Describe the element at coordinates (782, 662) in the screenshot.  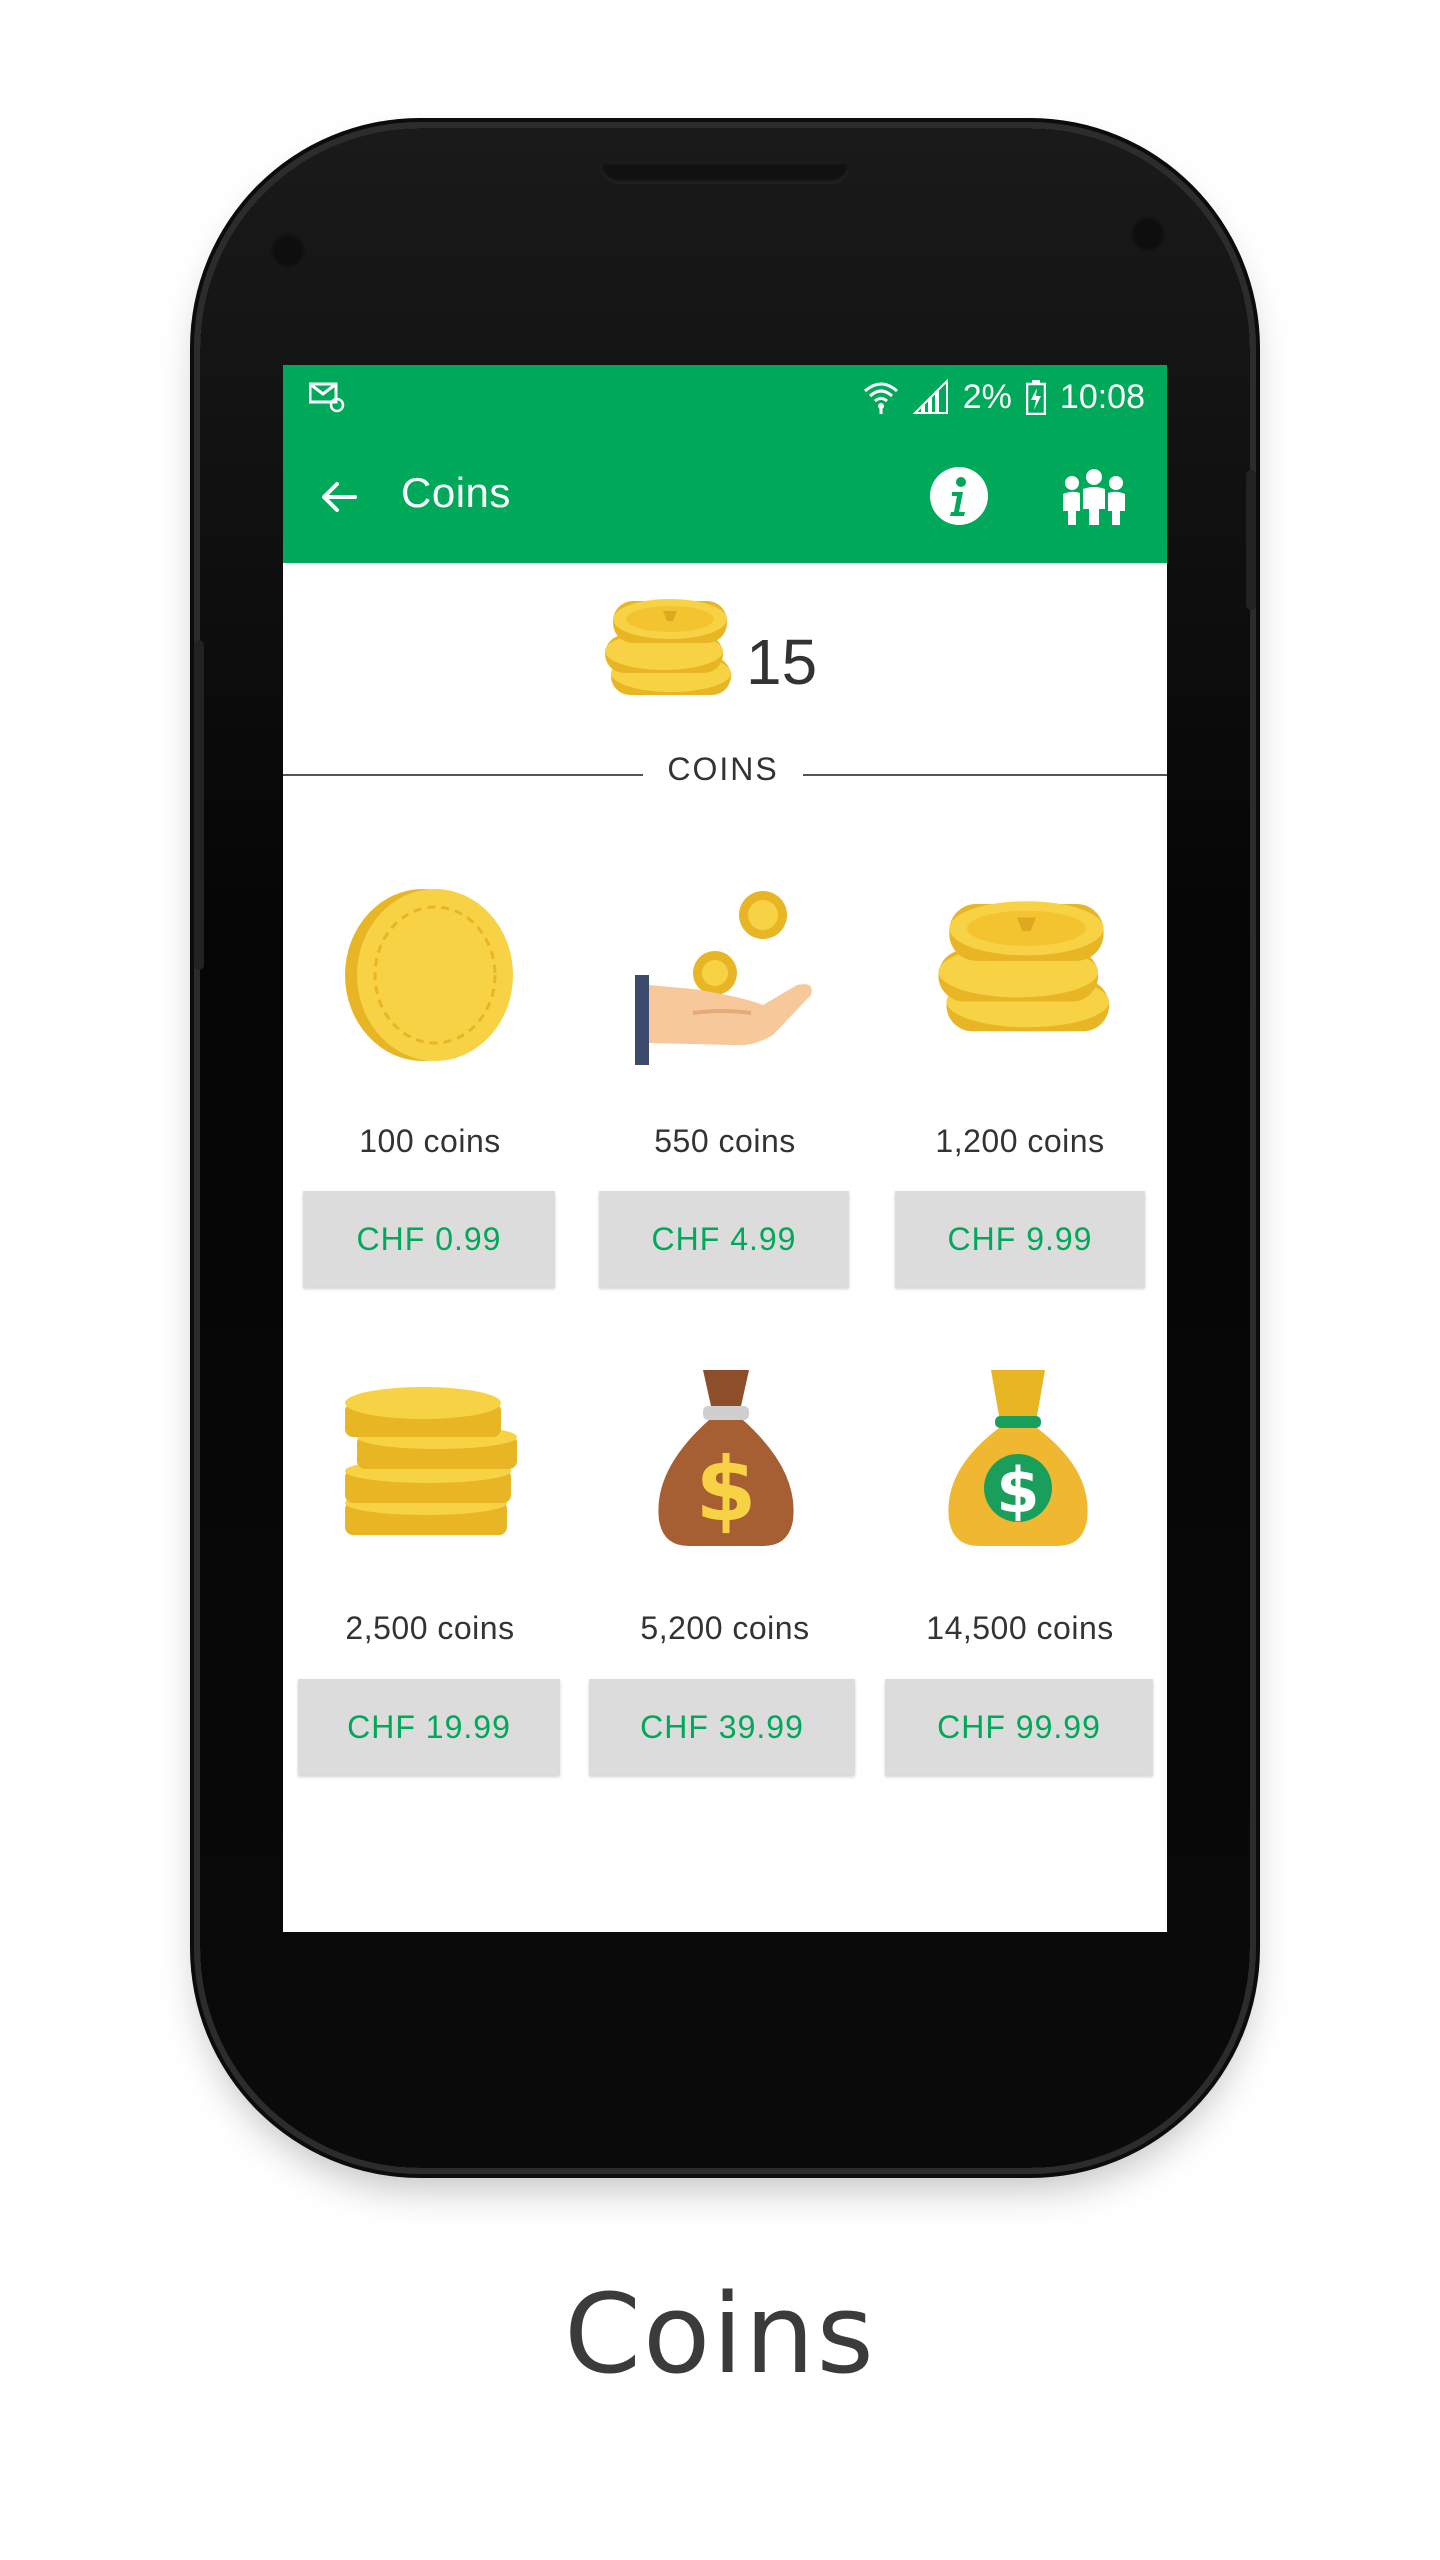
I see `coin-balance-value: 15` at that location.